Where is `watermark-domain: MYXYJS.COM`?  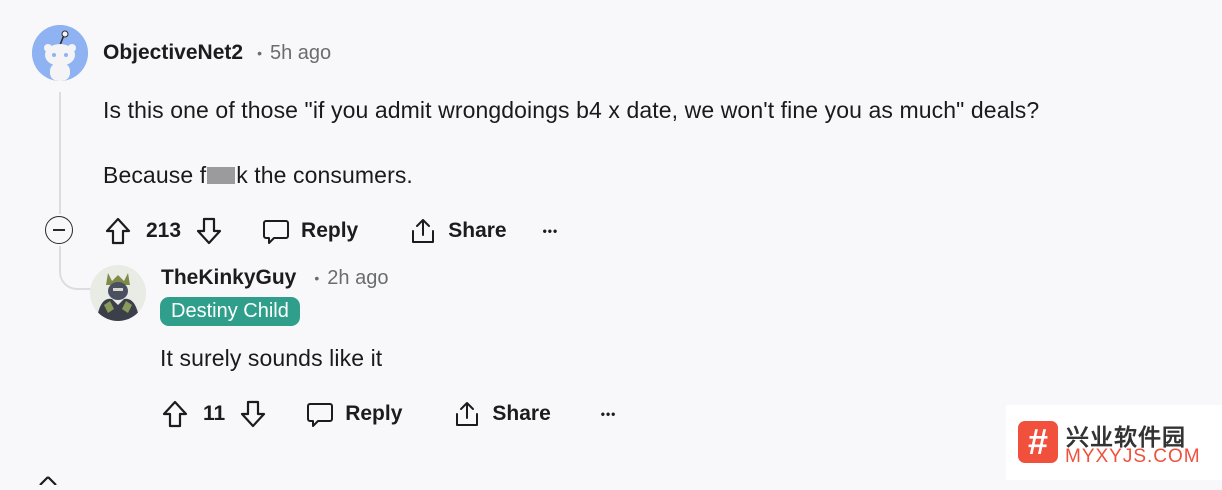 watermark-domain: MYXYJS.COM is located at coordinates (1133, 456).